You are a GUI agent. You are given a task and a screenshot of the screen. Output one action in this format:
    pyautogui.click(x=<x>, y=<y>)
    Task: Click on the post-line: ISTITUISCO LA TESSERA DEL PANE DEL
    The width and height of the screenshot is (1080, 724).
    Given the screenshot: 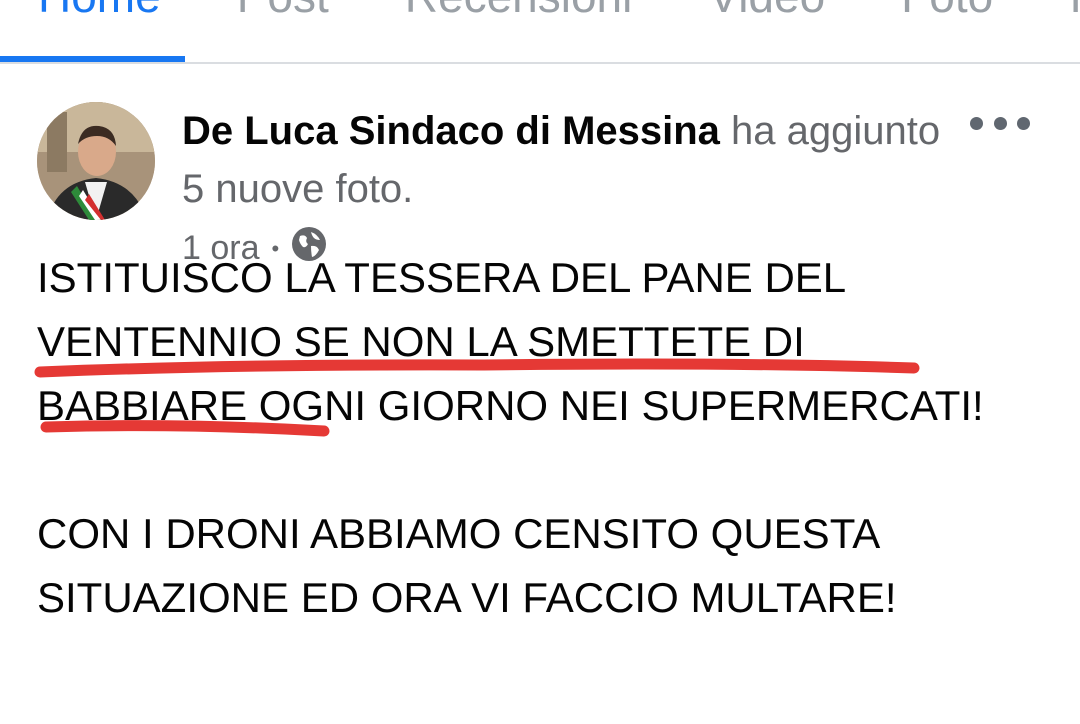 What is the action you would take?
    pyautogui.click(x=442, y=277)
    